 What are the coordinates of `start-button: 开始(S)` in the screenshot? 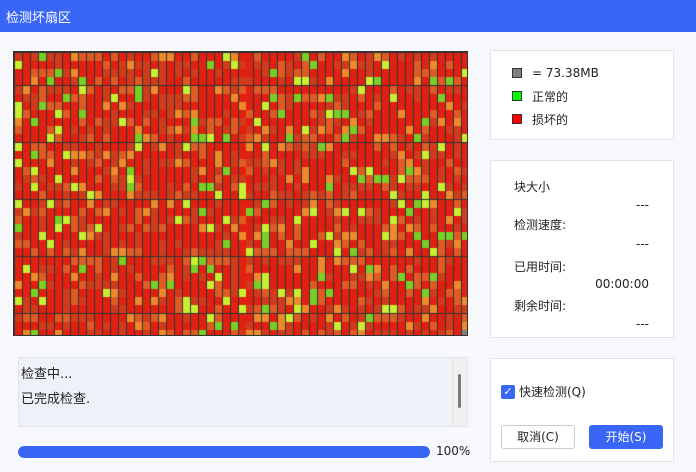 It's located at (626, 437).